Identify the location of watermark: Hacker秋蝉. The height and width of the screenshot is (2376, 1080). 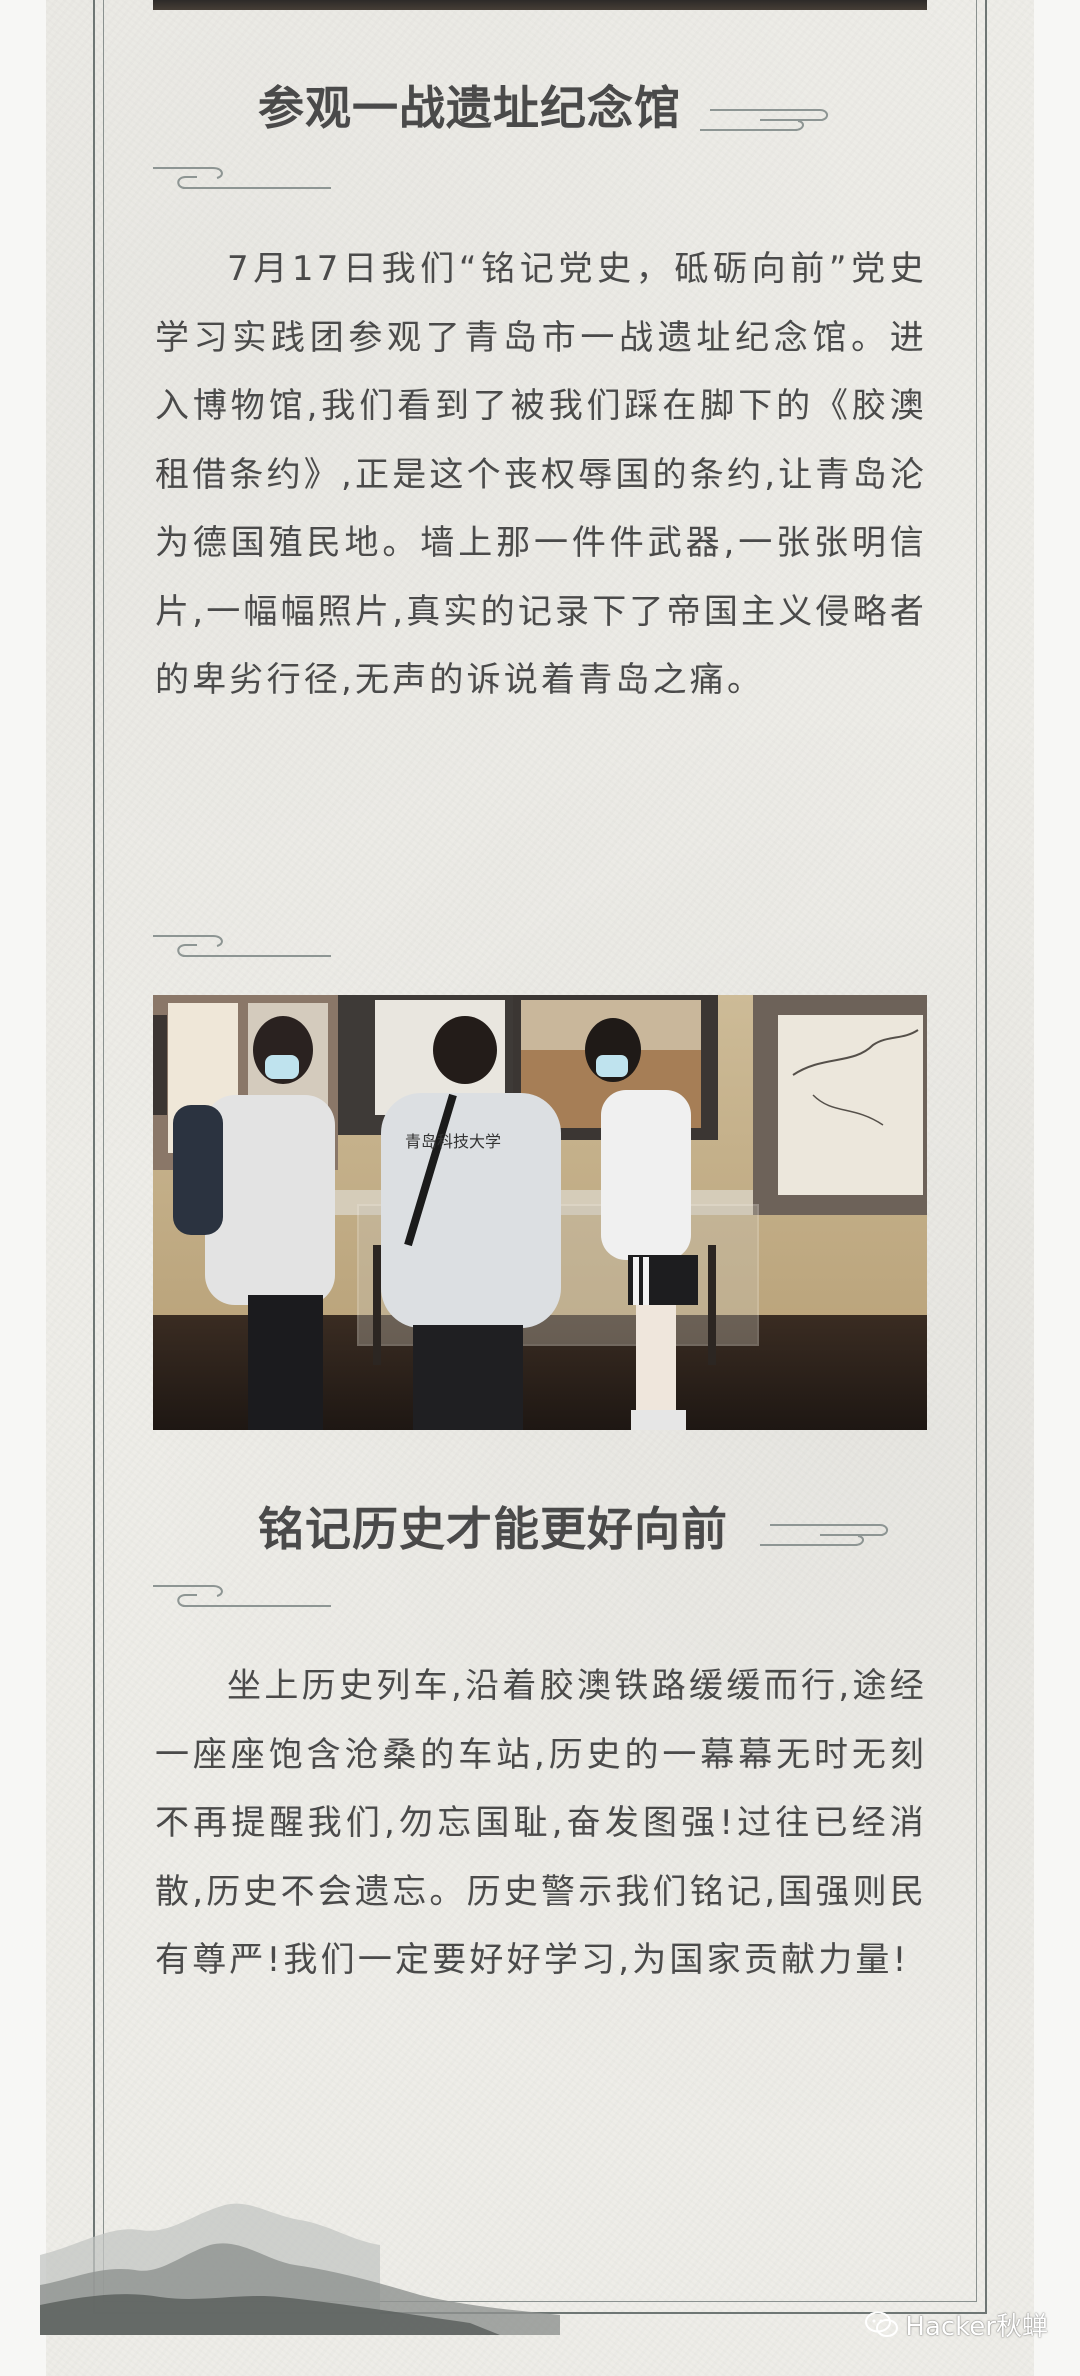
(956, 2324).